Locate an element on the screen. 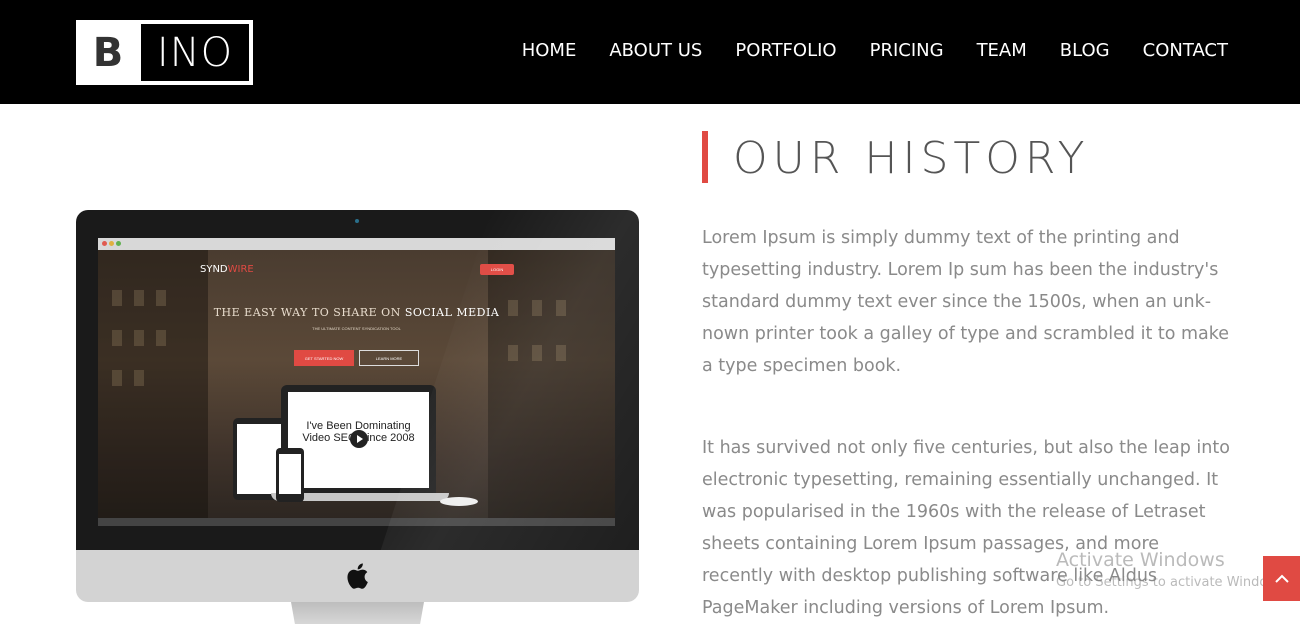 This screenshot has height=624, width=1300. apple-icon is located at coordinates (357, 576).